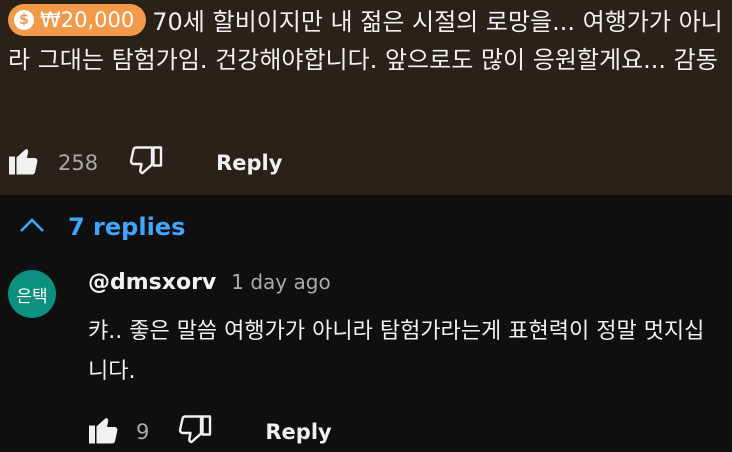 Image resolution: width=732 pixels, height=452 pixels. I want to click on like-count: 258, so click(78, 163).